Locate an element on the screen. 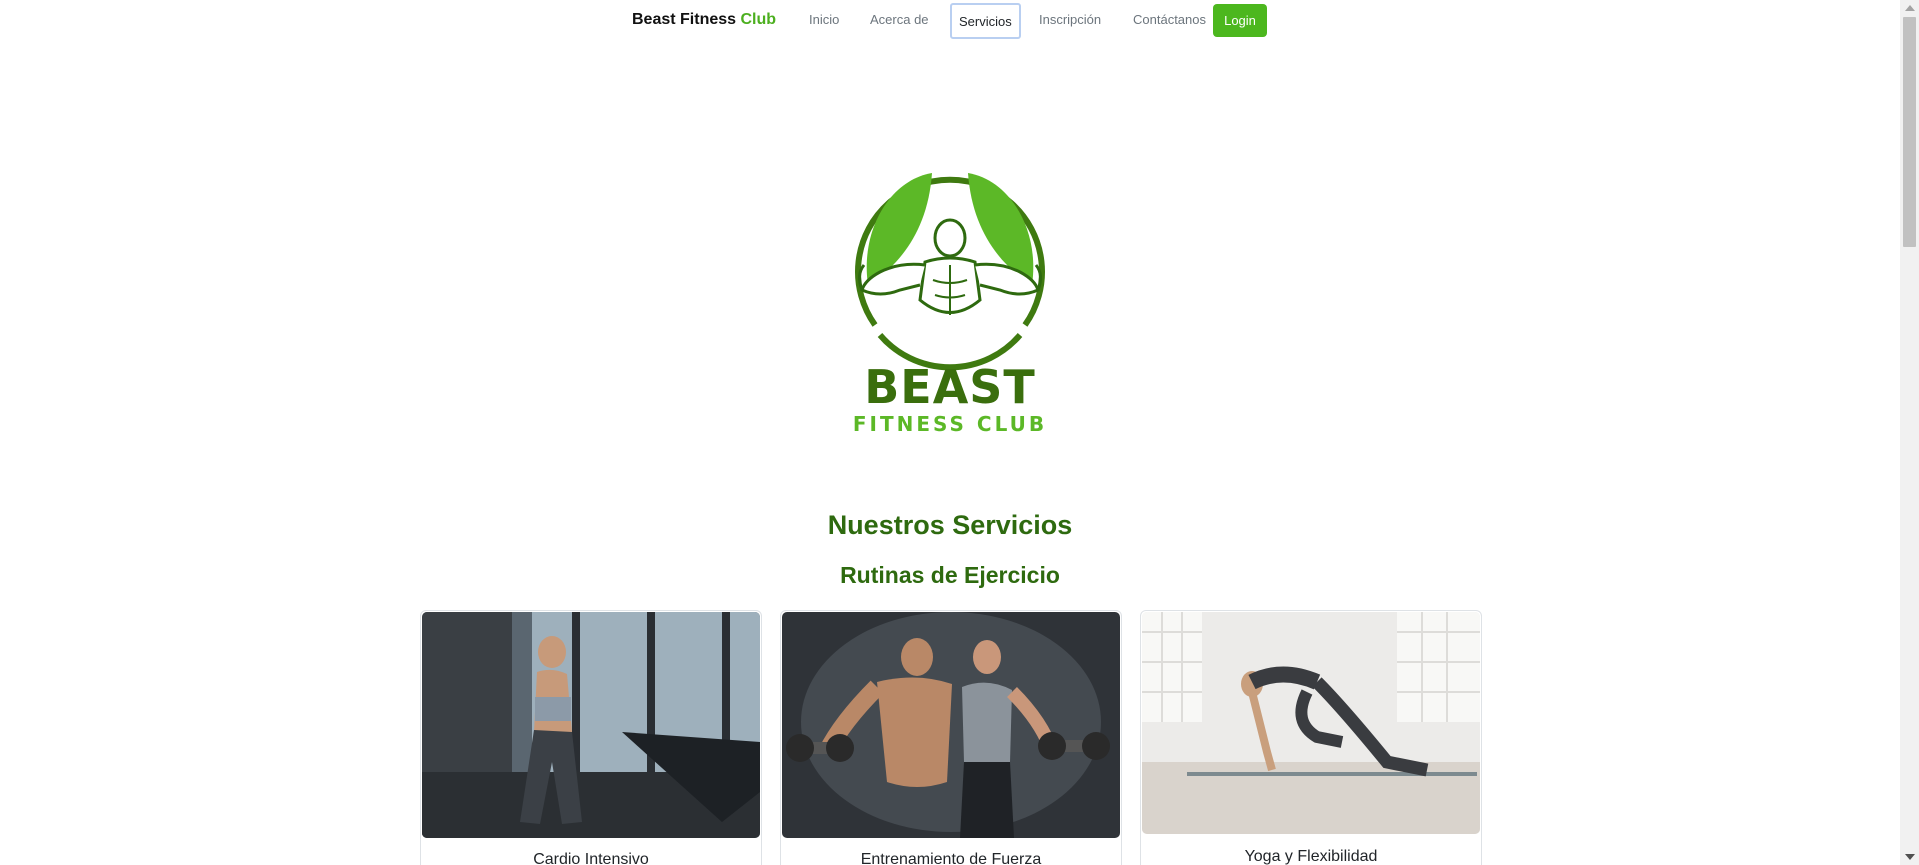 The height and width of the screenshot is (865, 1919). service-card-cardio: Cardio Intensivo is located at coordinates (591, 737).